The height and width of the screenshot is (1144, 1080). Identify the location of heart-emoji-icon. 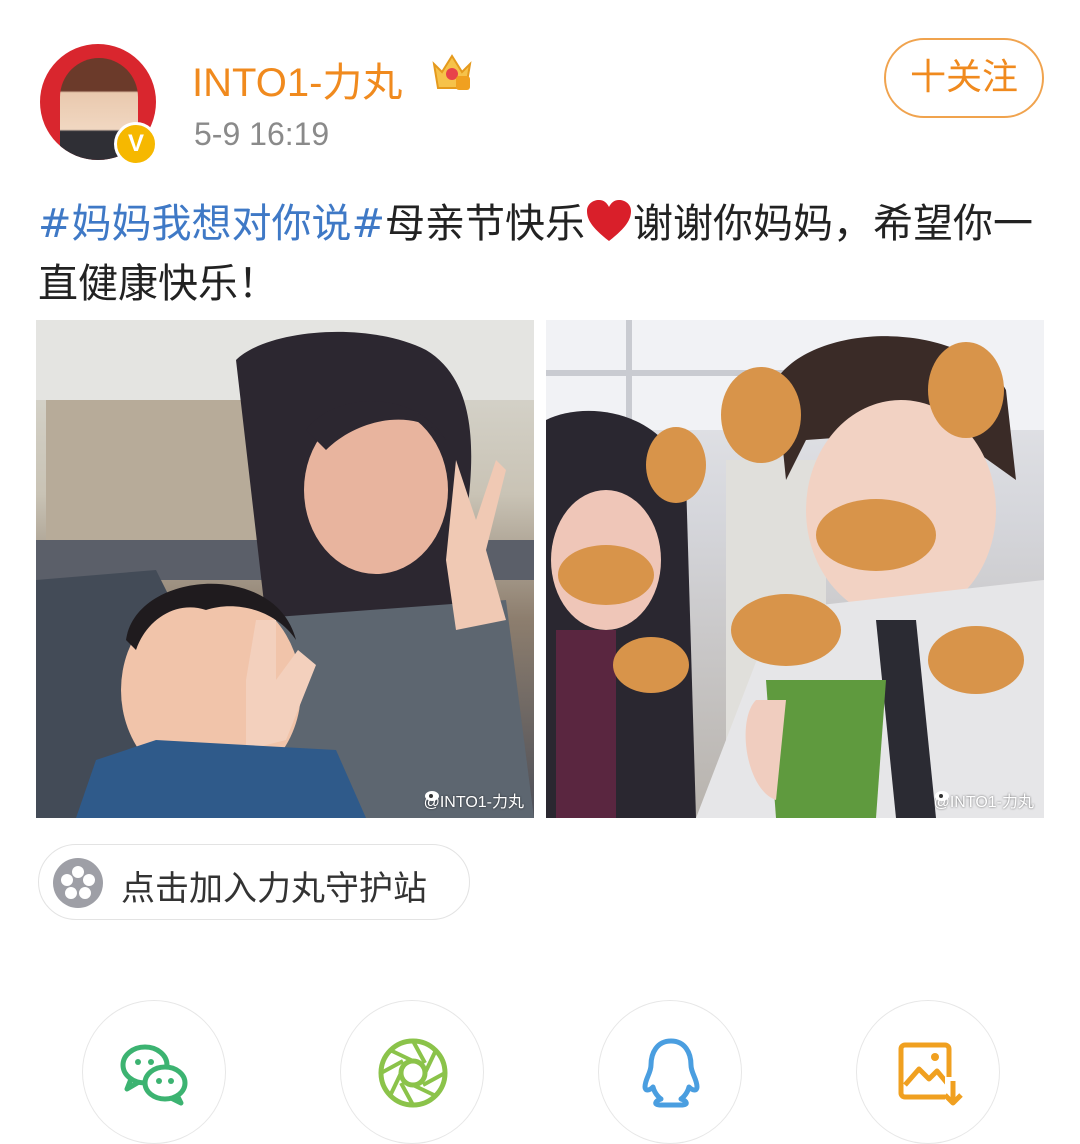
(609, 220).